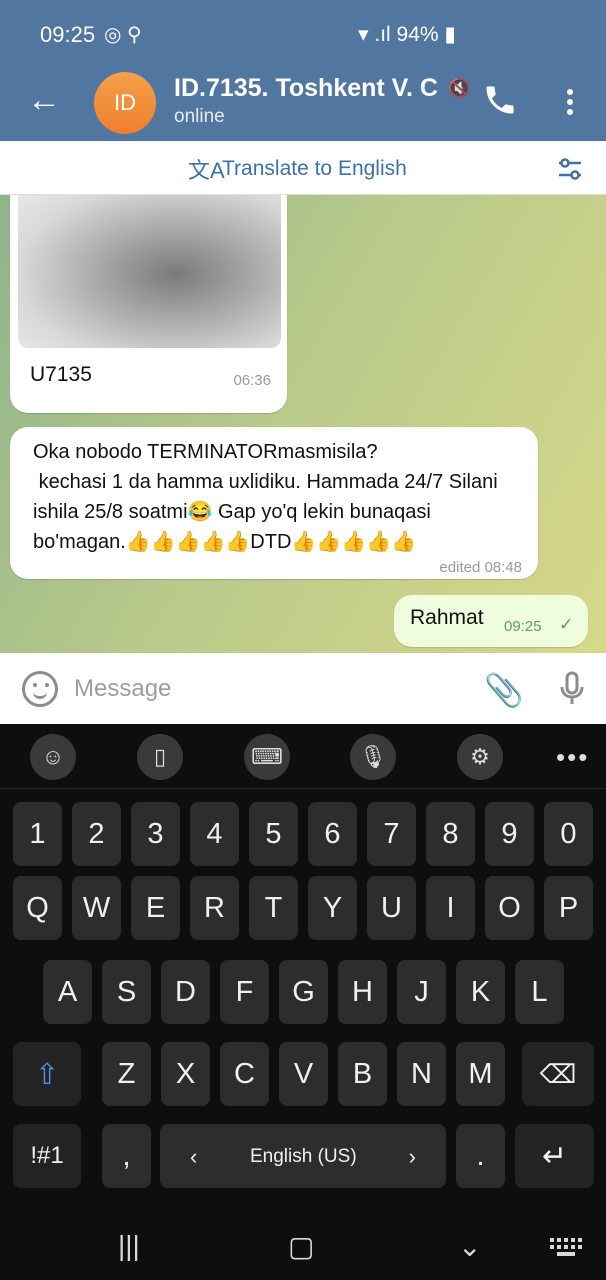 This screenshot has width=606, height=1280. I want to click on clipboard-icon: ▯, so click(160, 757).